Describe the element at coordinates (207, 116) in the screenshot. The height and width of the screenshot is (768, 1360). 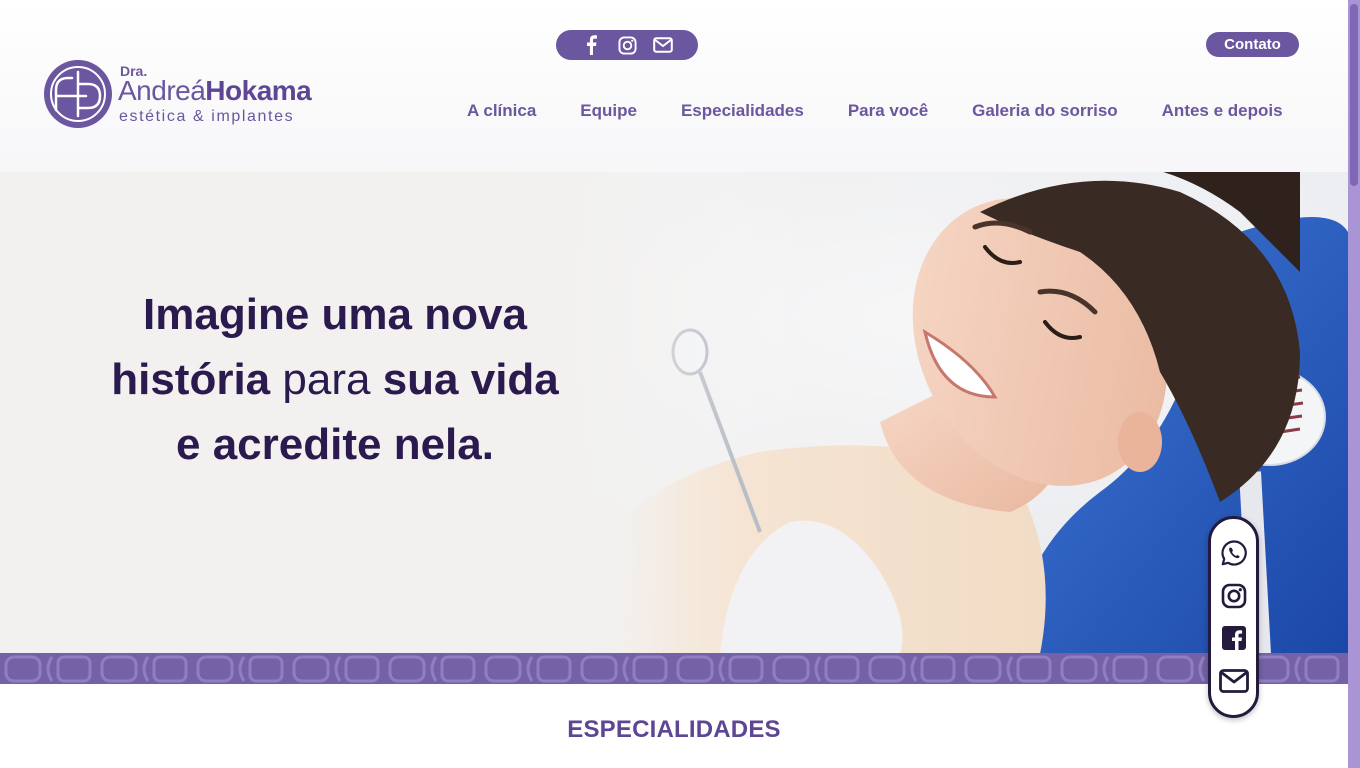
I see `logo-tagline: estética & implantes` at that location.